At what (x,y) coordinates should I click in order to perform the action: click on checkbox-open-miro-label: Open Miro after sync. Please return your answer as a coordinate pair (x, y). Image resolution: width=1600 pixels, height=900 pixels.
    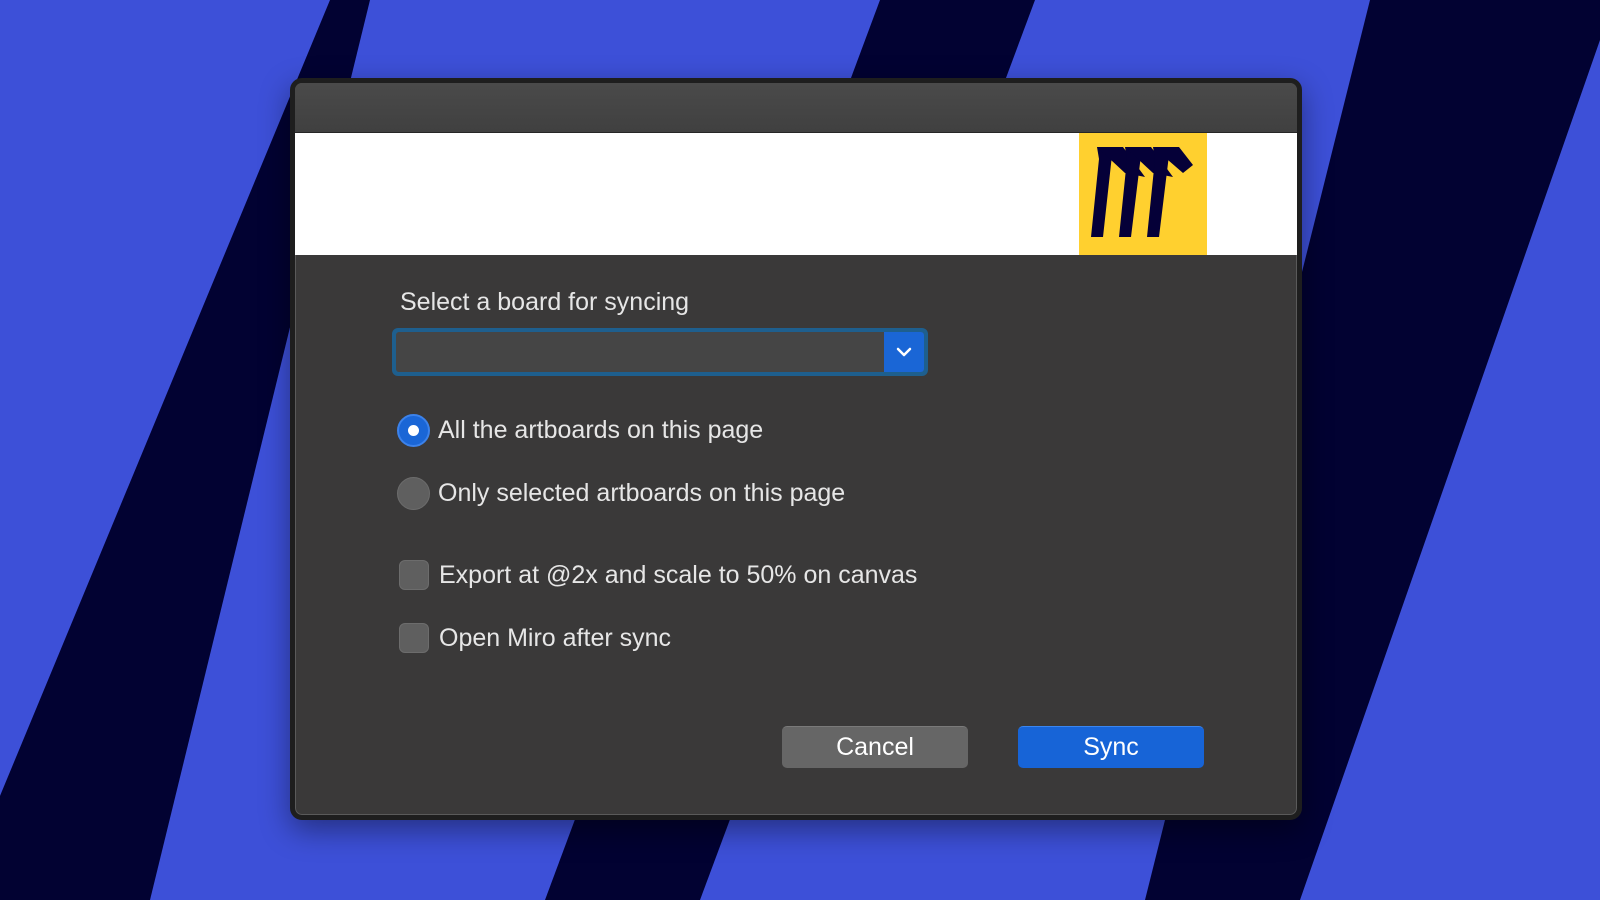
    Looking at the image, I should click on (555, 637).